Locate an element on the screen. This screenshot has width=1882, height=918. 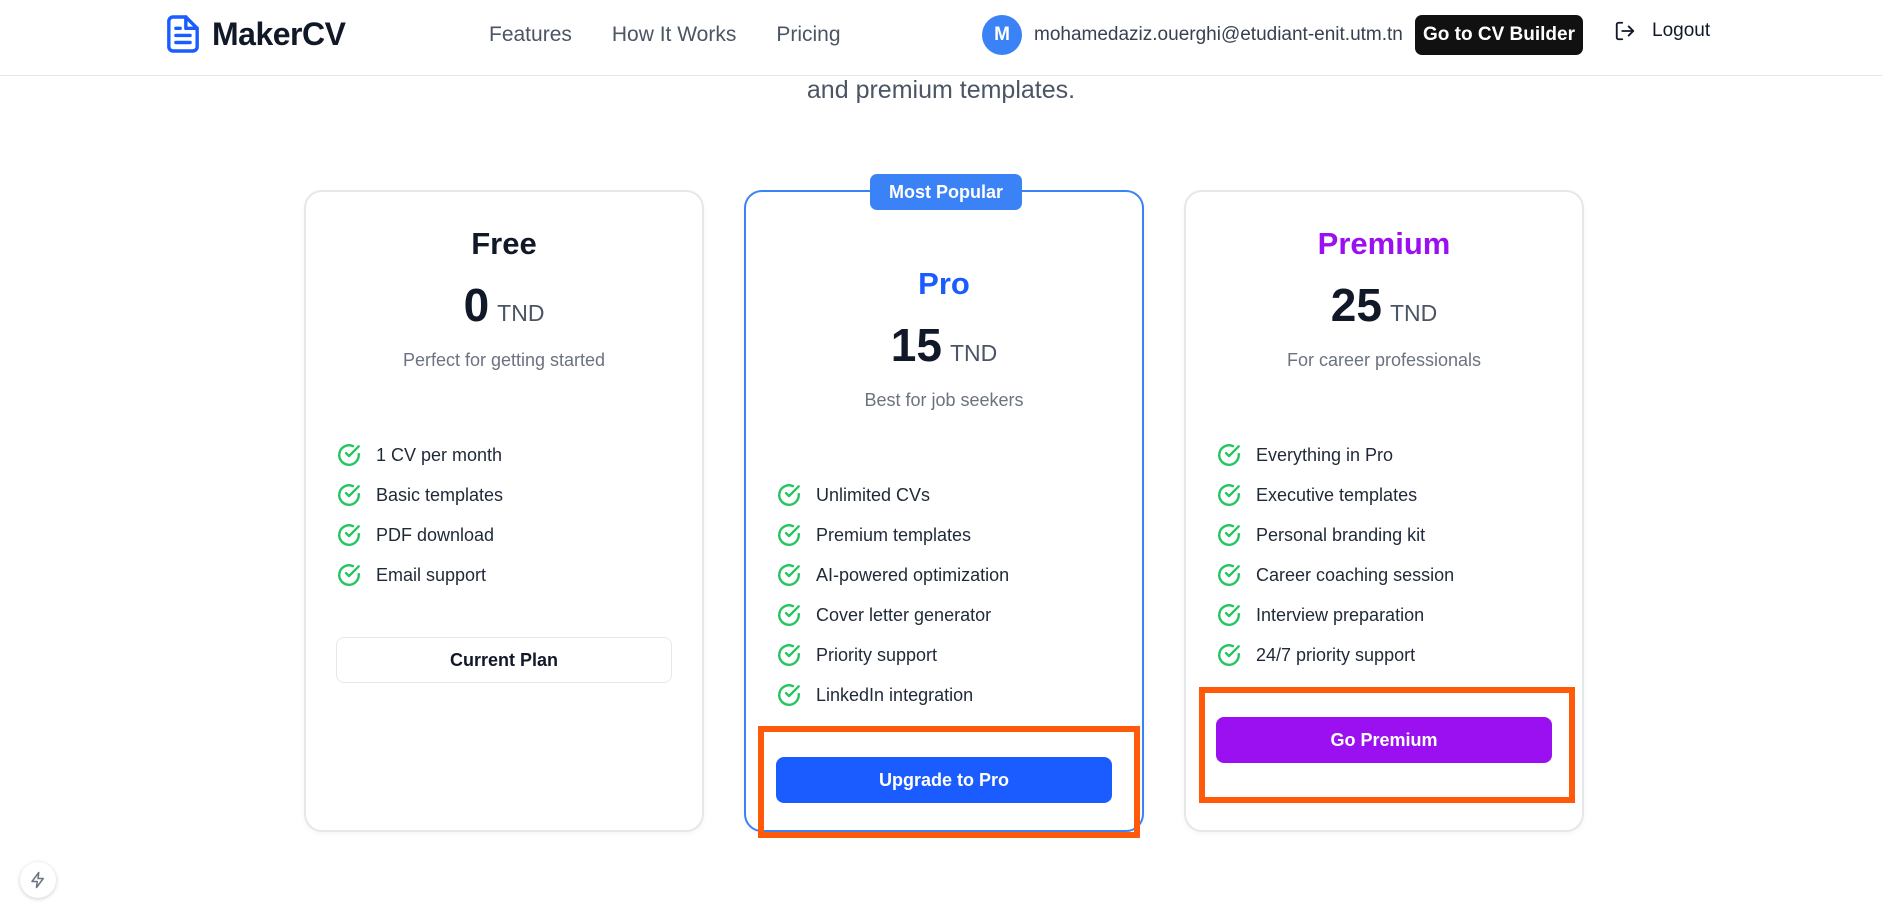
feature-label: Priority support is located at coordinates (877, 654).